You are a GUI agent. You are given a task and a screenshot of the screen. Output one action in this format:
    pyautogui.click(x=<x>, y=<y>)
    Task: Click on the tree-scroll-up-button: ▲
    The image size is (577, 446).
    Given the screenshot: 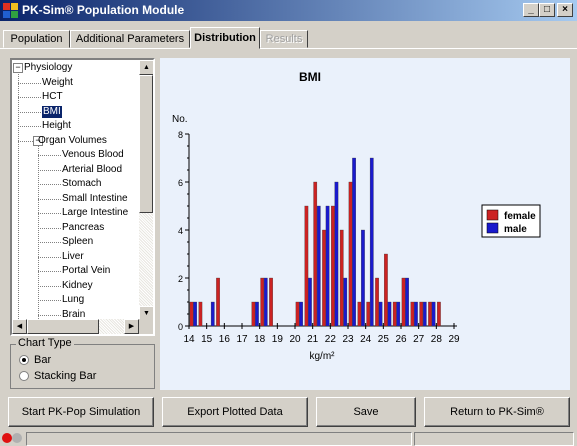 What is the action you would take?
    pyautogui.click(x=146, y=67)
    